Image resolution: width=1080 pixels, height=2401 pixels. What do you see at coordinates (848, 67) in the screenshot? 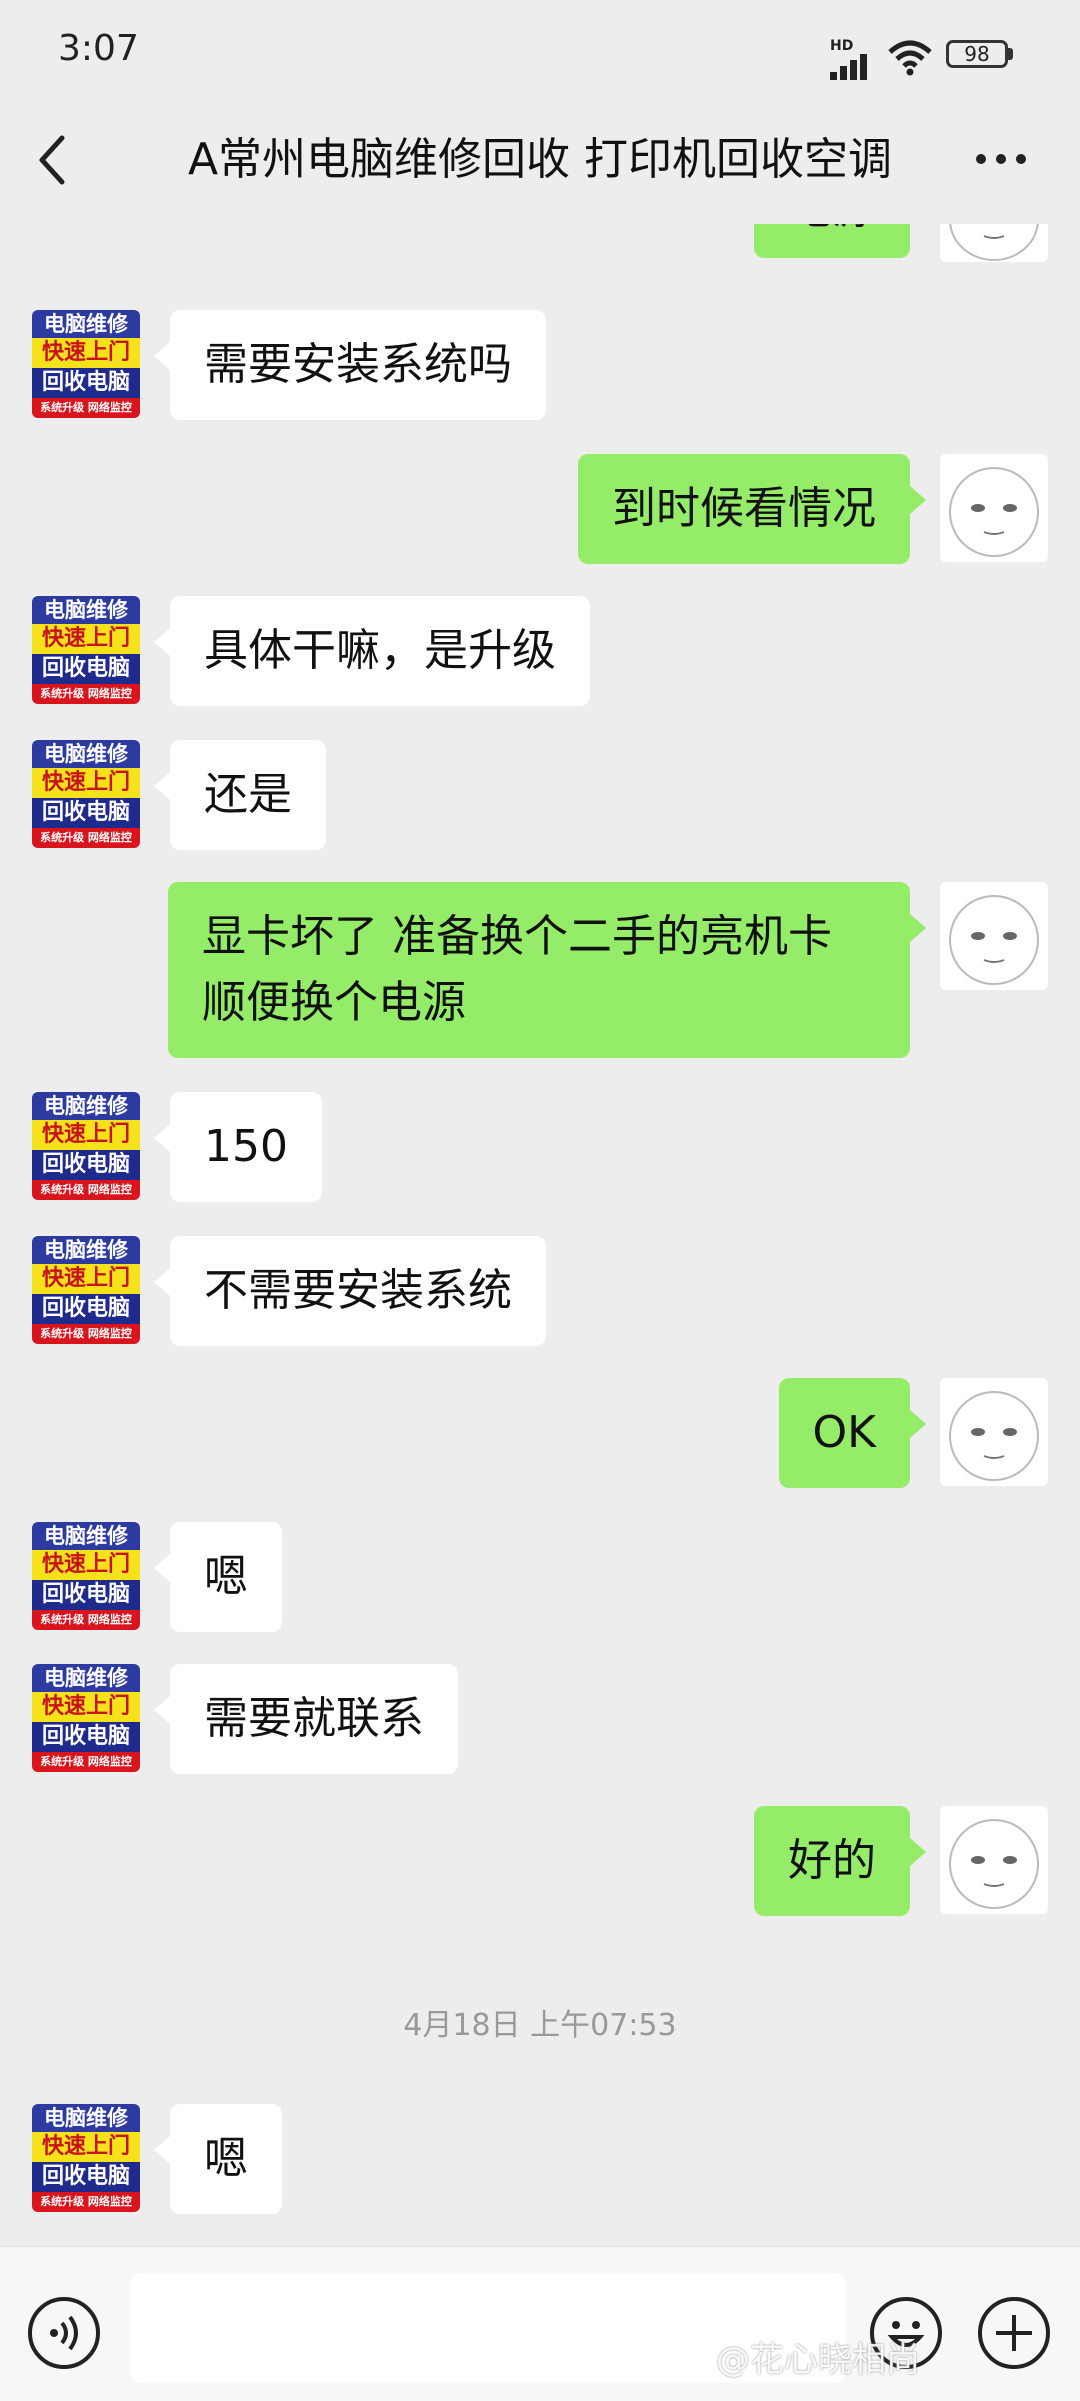
I see `signal-icon` at bounding box center [848, 67].